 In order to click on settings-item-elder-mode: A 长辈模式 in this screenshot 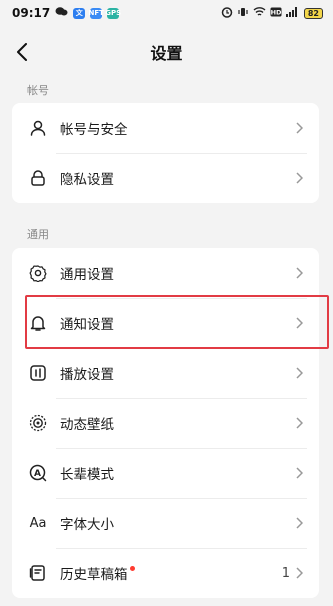, I will do `click(165, 473)`.